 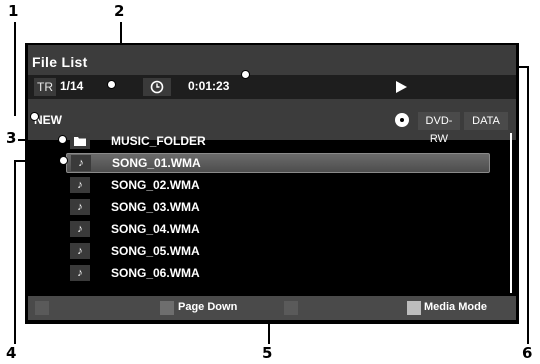 What do you see at coordinates (272, 87) in the screenshot?
I see `playback-info-bar: TR 1/14 0:01:23` at bounding box center [272, 87].